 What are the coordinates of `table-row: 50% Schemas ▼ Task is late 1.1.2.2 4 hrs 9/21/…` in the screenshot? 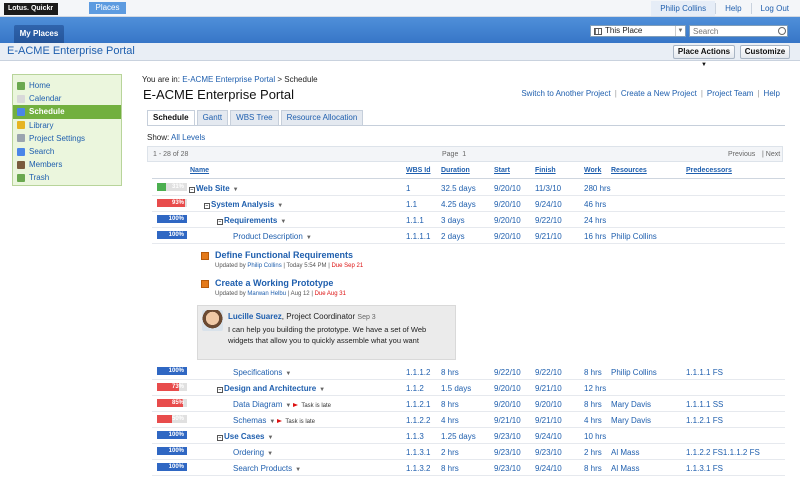 It's located at (468, 420).